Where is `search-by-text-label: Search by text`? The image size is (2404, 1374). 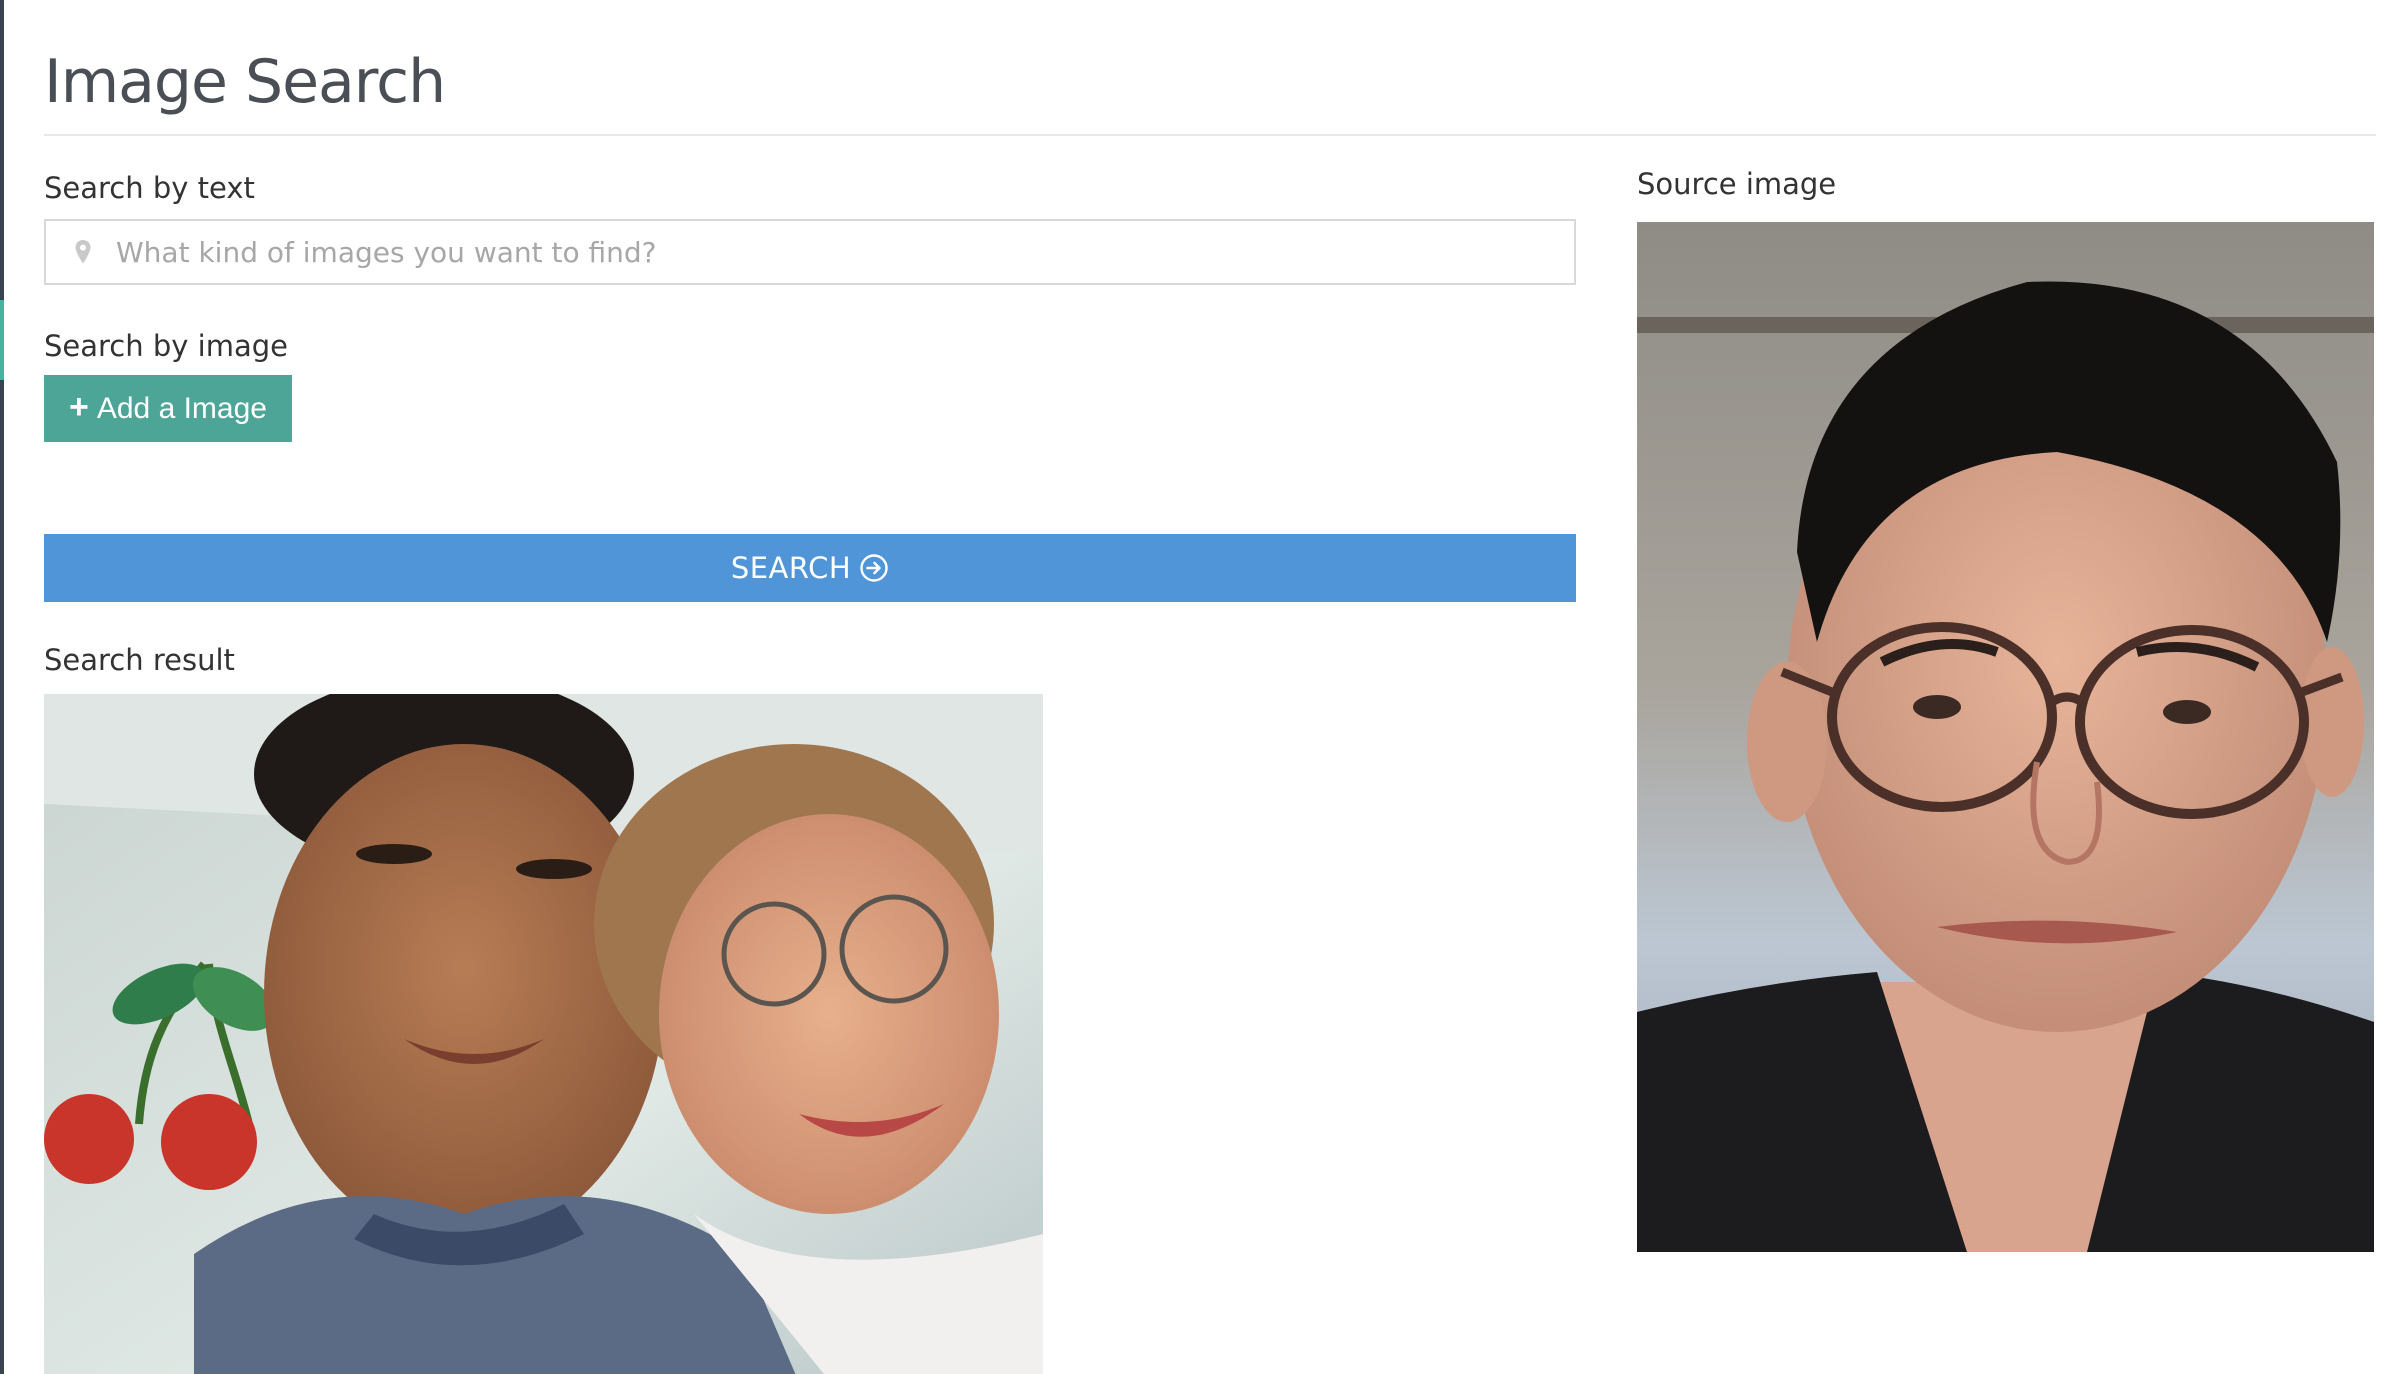 search-by-text-label: Search by text is located at coordinates (149, 188).